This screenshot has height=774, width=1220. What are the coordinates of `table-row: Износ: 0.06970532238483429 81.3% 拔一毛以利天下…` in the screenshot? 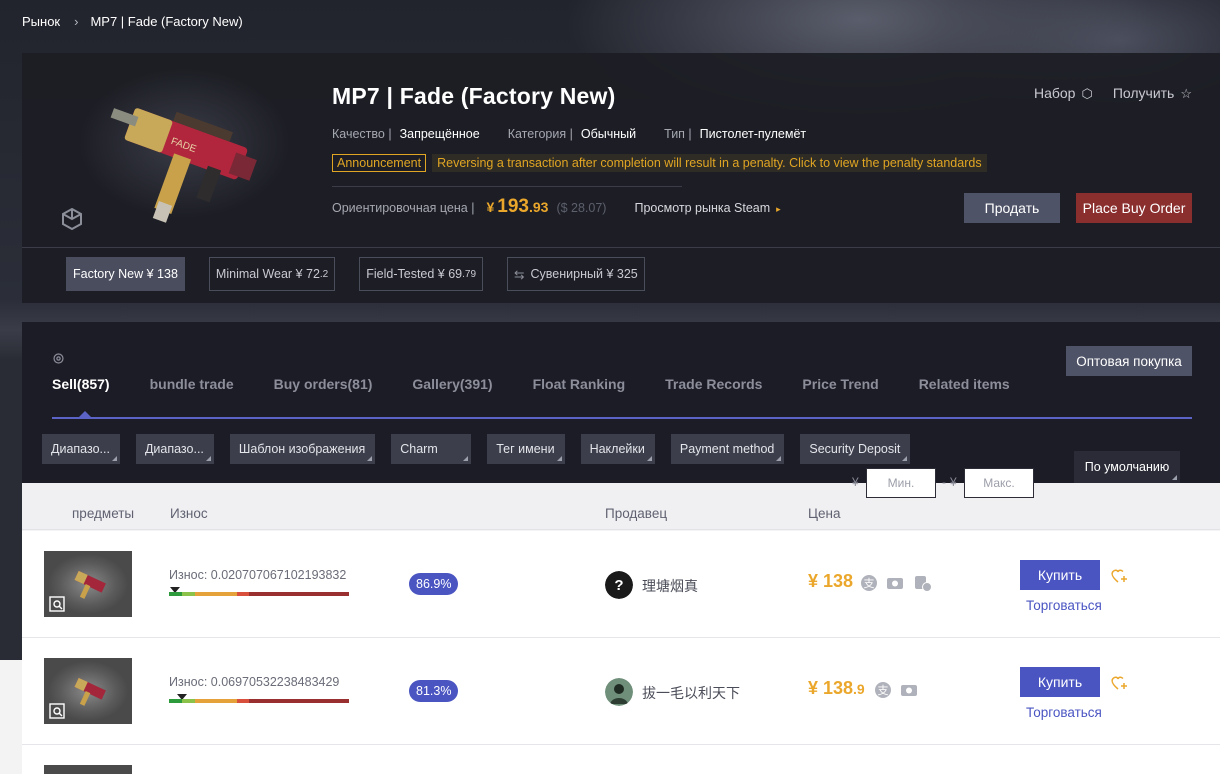 It's located at (621, 691).